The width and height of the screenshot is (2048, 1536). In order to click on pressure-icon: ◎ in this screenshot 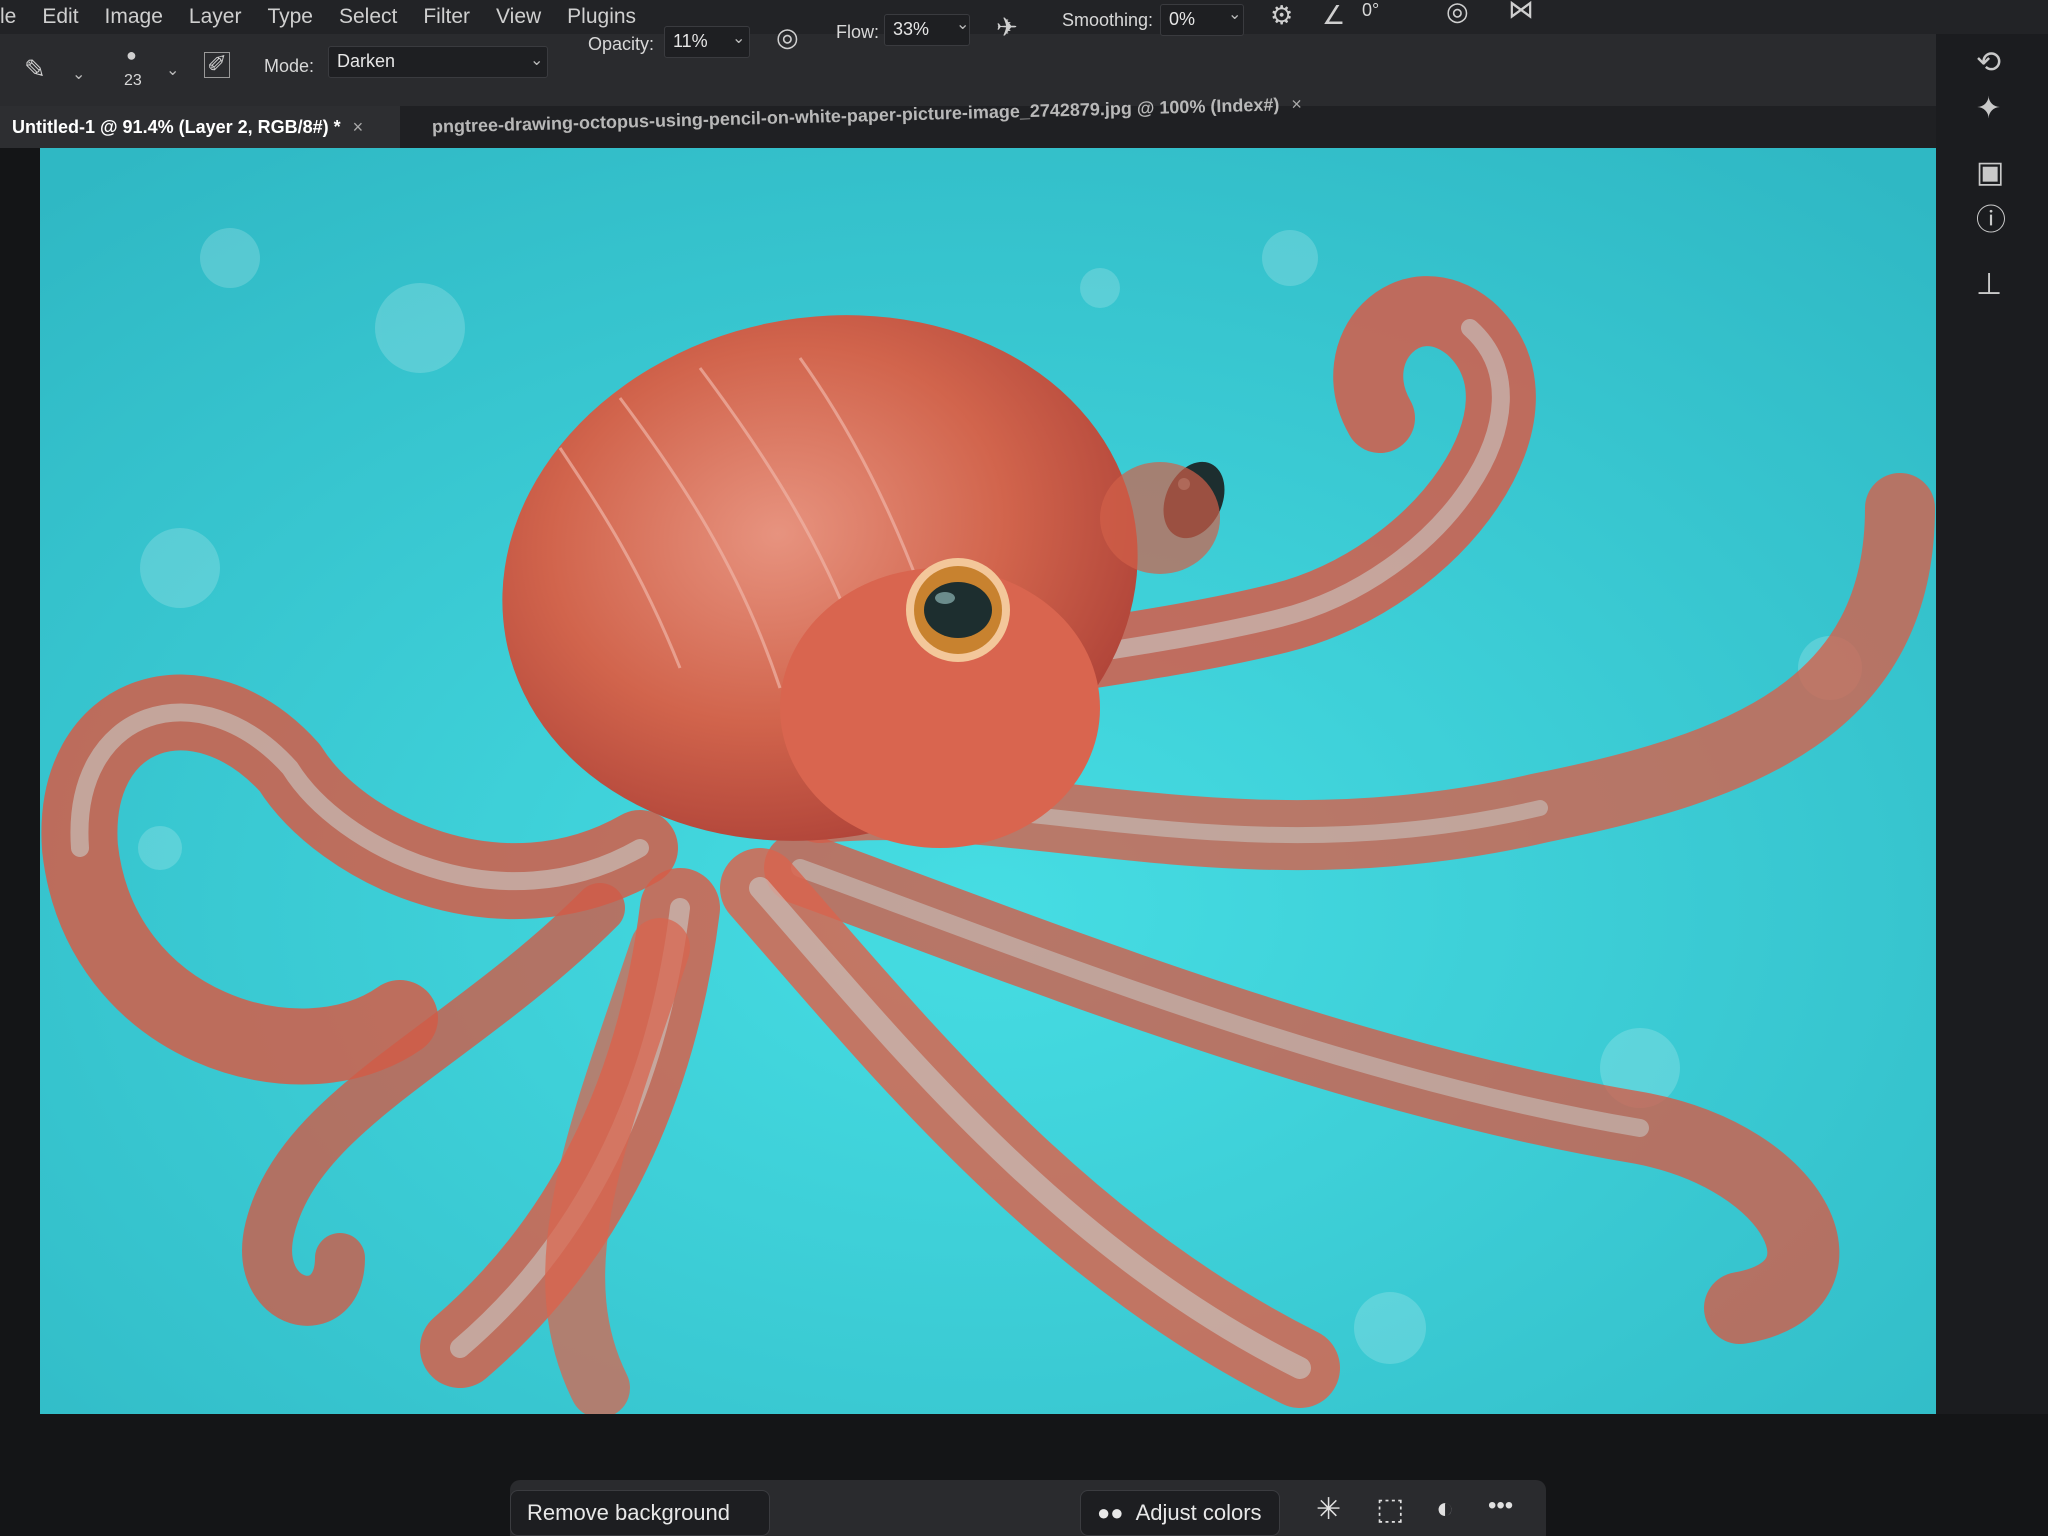, I will do `click(787, 37)`.